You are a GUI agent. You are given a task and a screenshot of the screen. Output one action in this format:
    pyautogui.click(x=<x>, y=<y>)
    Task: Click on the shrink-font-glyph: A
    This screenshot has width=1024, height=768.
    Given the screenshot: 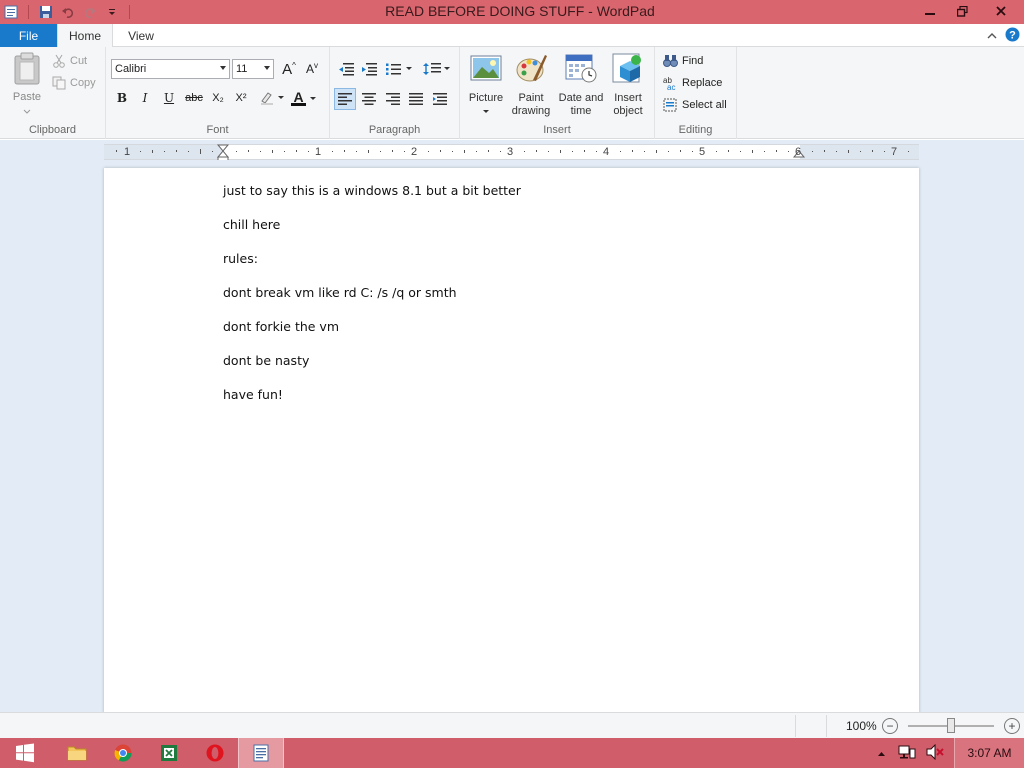 What is the action you would take?
    pyautogui.click(x=309, y=69)
    